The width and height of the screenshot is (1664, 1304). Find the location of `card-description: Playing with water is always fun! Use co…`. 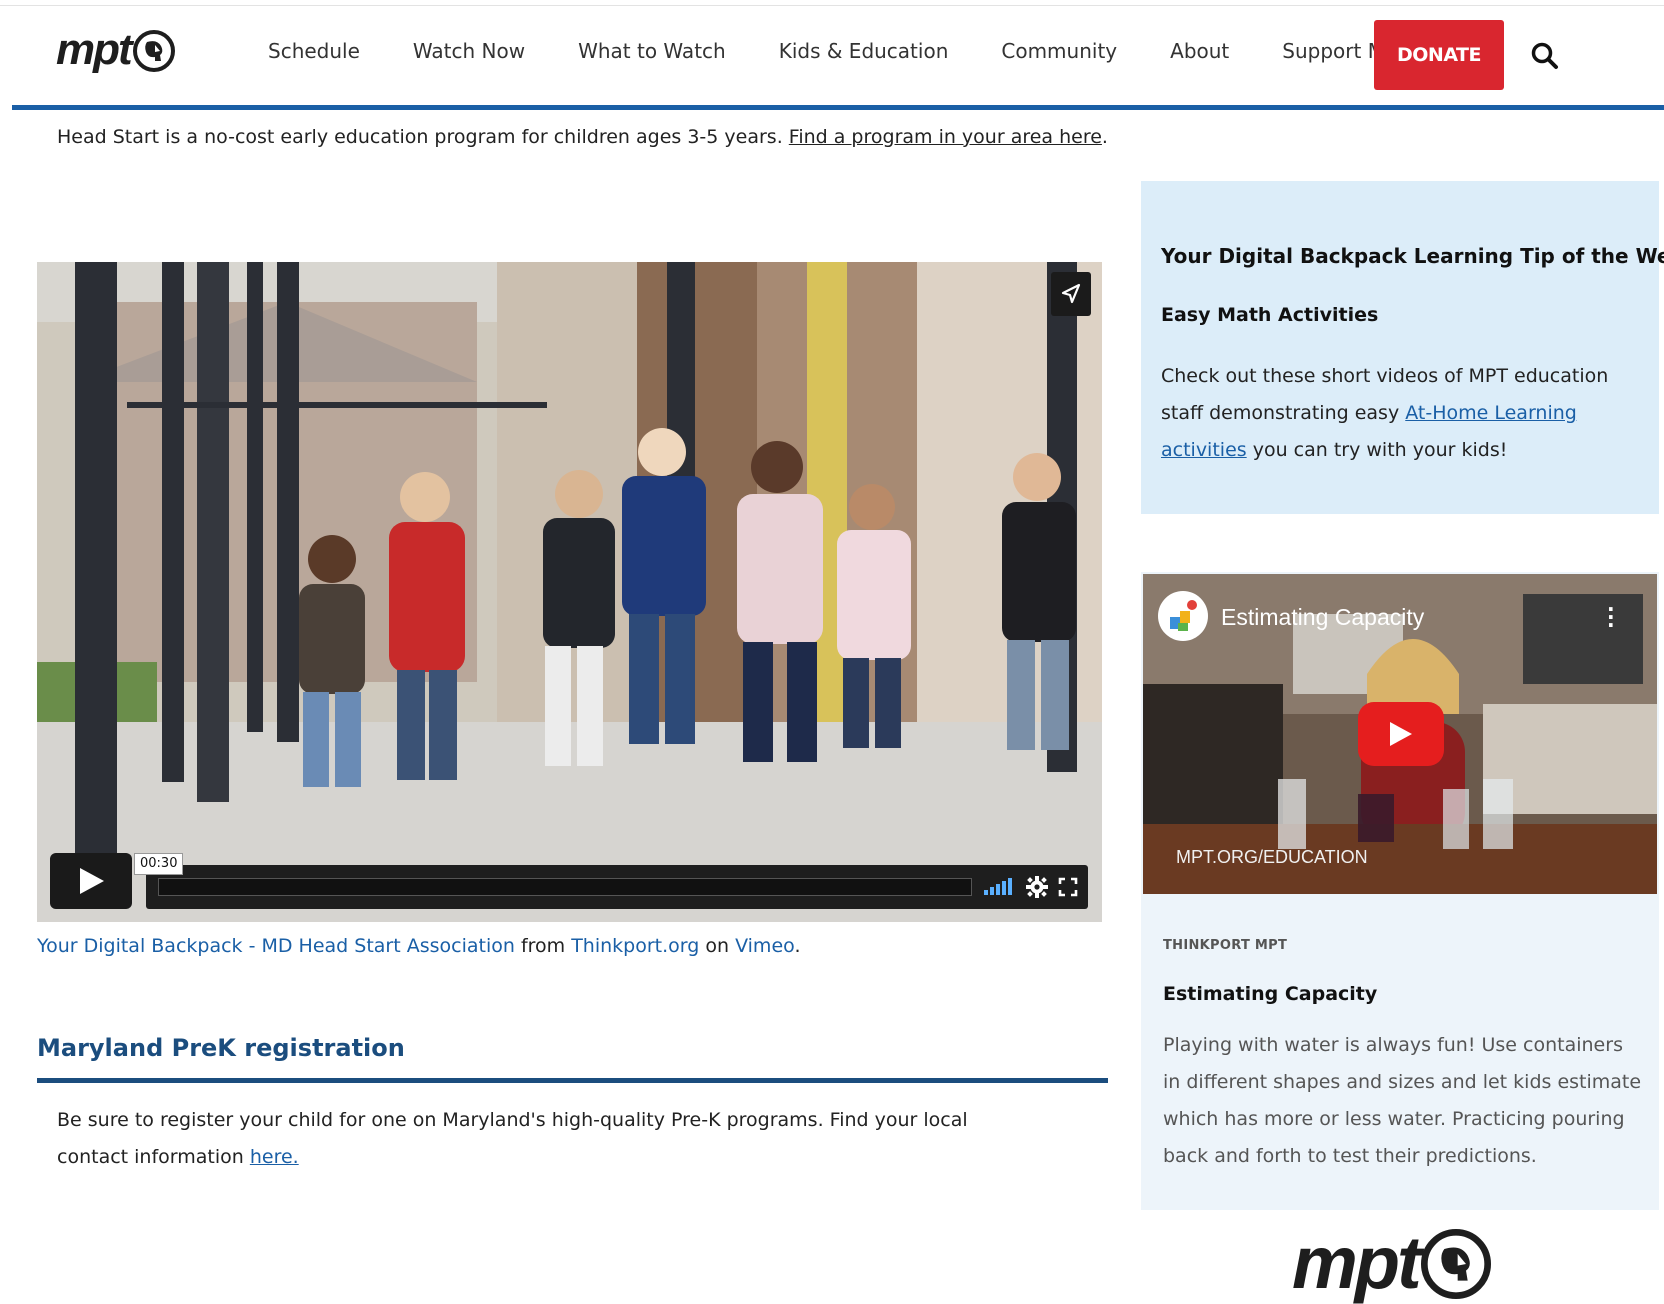

card-description: Playing with water is always fun! Use co… is located at coordinates (1402, 1100).